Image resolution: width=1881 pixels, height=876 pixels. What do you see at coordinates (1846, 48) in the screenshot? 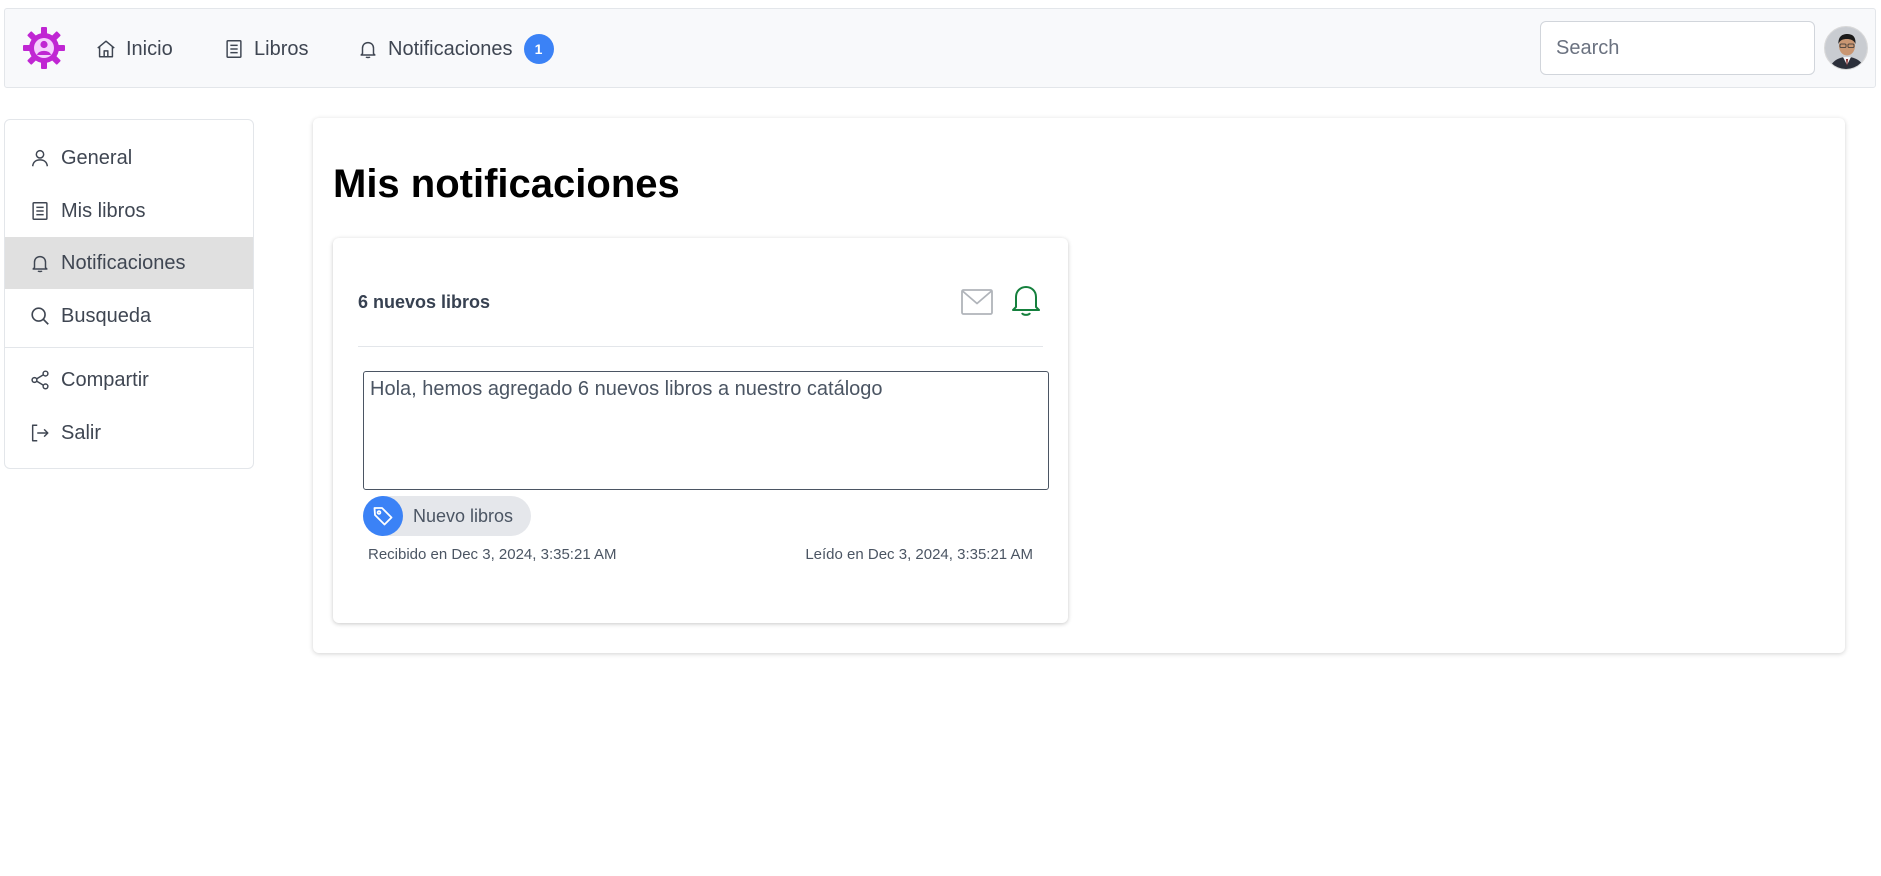
I see `user-avatar` at bounding box center [1846, 48].